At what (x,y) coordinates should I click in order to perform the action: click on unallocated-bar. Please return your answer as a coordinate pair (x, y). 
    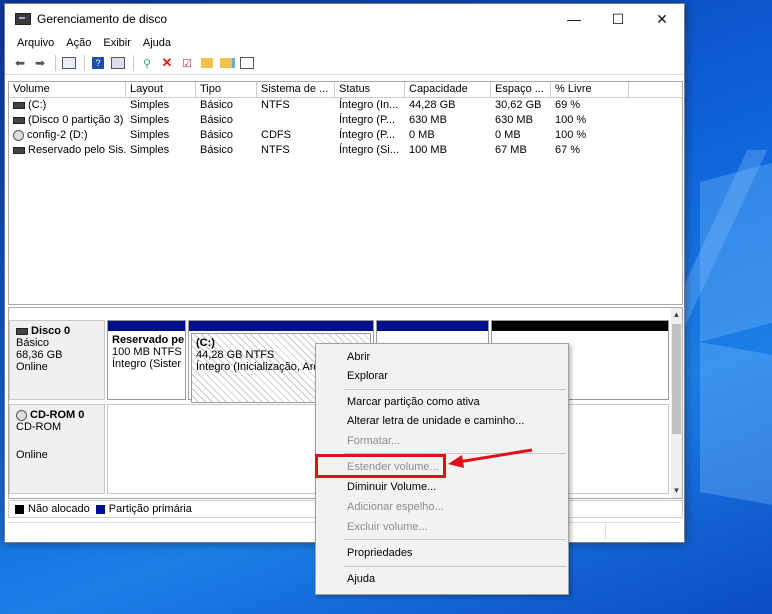
    Looking at the image, I should click on (580, 326).